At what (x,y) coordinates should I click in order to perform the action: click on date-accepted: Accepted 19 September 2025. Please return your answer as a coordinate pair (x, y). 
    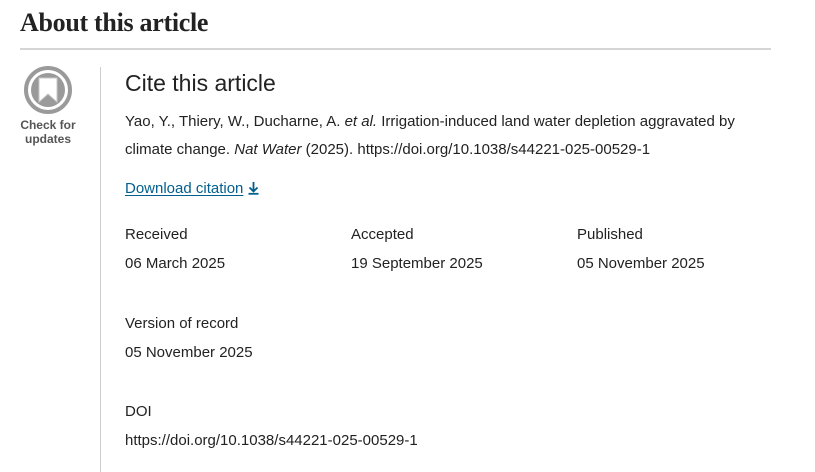
    Looking at the image, I should click on (417, 249).